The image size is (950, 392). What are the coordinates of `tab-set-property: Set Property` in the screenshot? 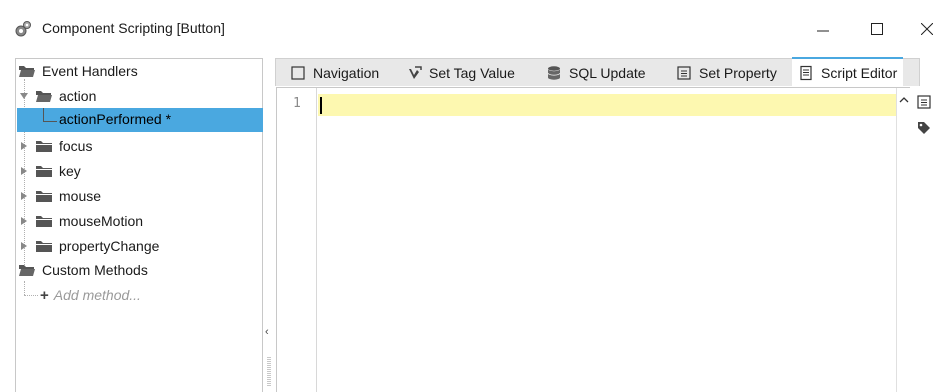 It's located at (726, 73).